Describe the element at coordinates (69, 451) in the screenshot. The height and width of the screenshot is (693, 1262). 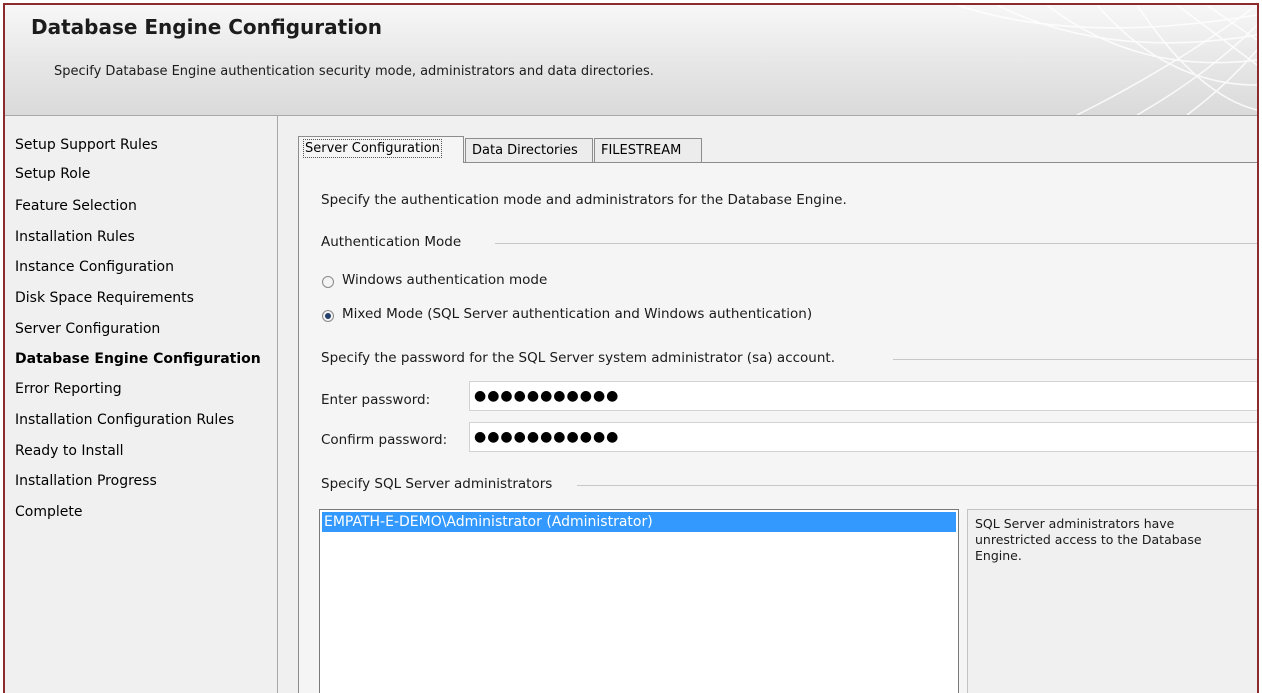
I see `nav-item-ready-to-install: Ready to Install` at that location.